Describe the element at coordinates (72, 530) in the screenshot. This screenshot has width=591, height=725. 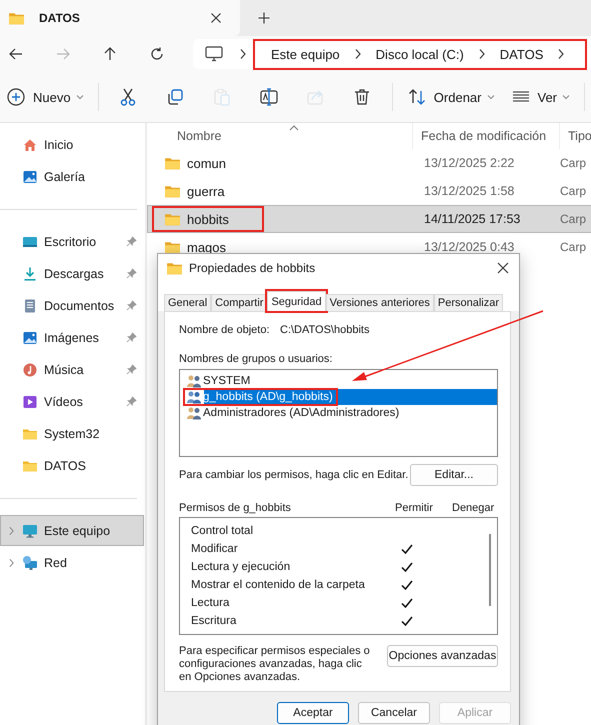
I see `sidebar-item: Este equipo` at that location.